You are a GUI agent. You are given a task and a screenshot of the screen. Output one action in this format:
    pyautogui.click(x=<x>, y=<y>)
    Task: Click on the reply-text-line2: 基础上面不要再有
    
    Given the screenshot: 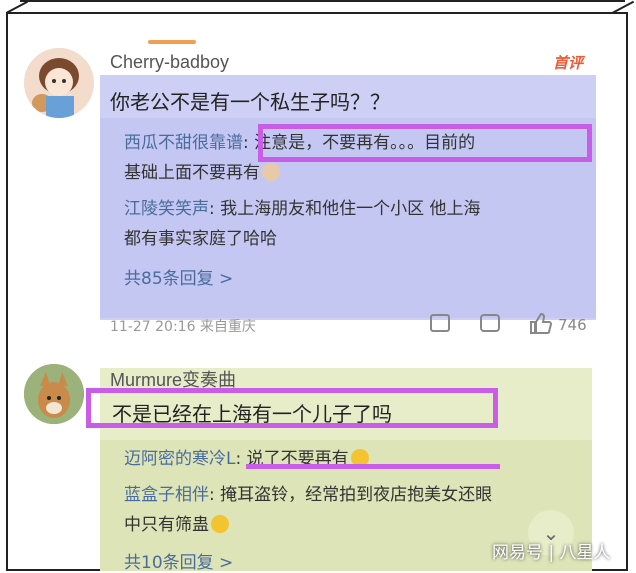 What is the action you would take?
    pyautogui.click(x=192, y=173)
    